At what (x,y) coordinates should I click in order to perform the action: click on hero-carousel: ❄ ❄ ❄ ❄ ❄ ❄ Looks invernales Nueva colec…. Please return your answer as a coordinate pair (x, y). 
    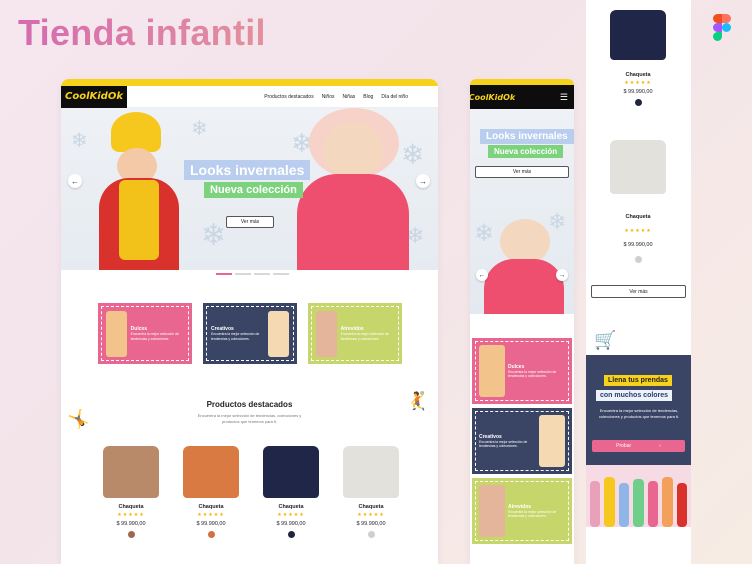
    Looking at the image, I should click on (249, 189).